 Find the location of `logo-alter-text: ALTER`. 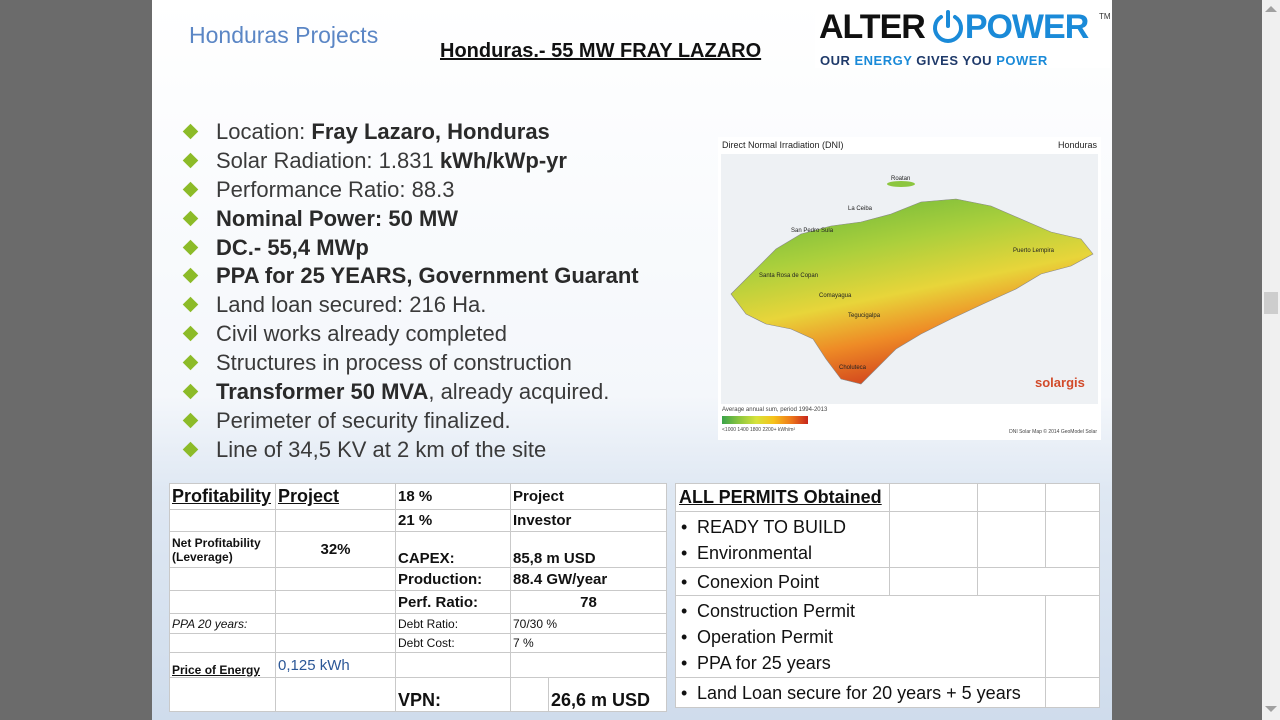

logo-alter-text: ALTER is located at coordinates (872, 27).